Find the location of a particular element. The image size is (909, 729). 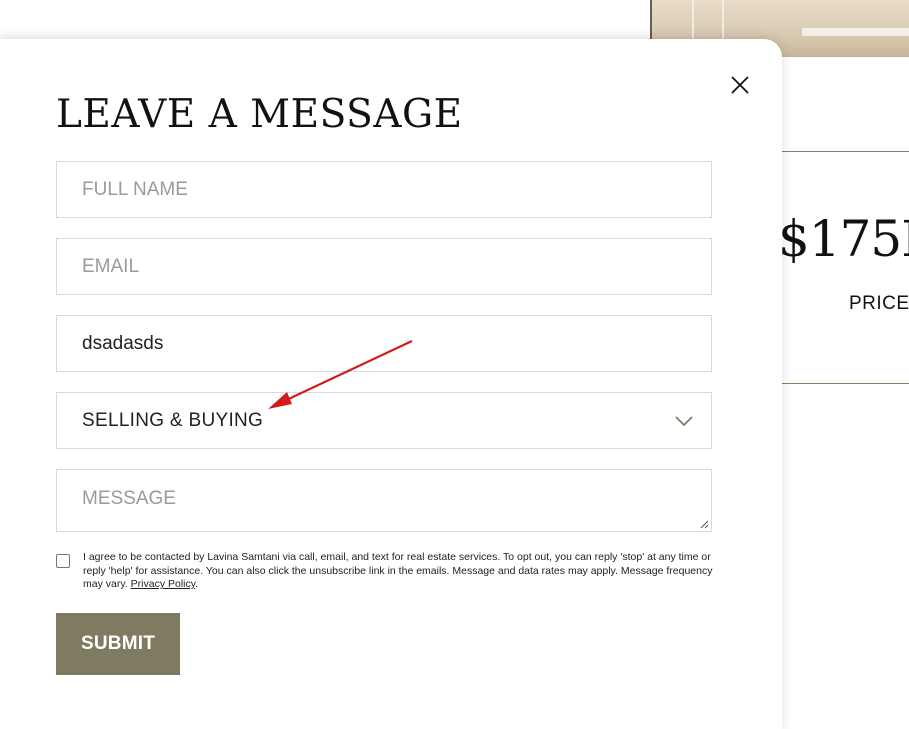

full-name-field is located at coordinates (384, 189).